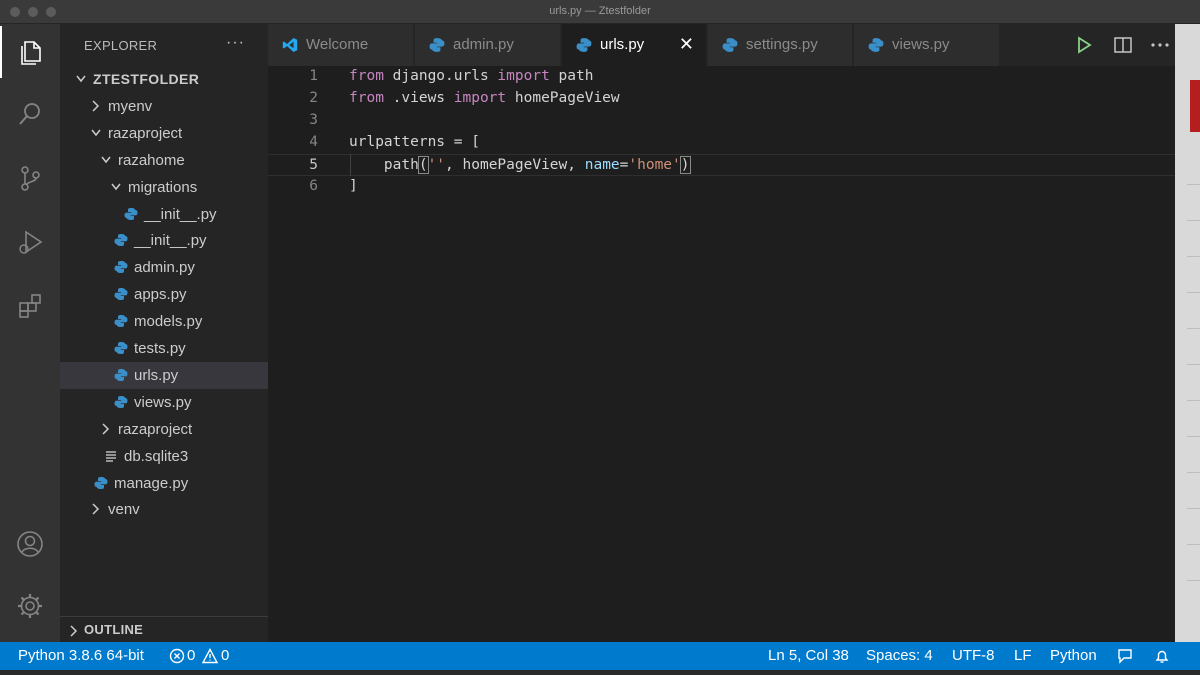 The image size is (1200, 675). What do you see at coordinates (30, 114) in the screenshot?
I see `search-activity` at bounding box center [30, 114].